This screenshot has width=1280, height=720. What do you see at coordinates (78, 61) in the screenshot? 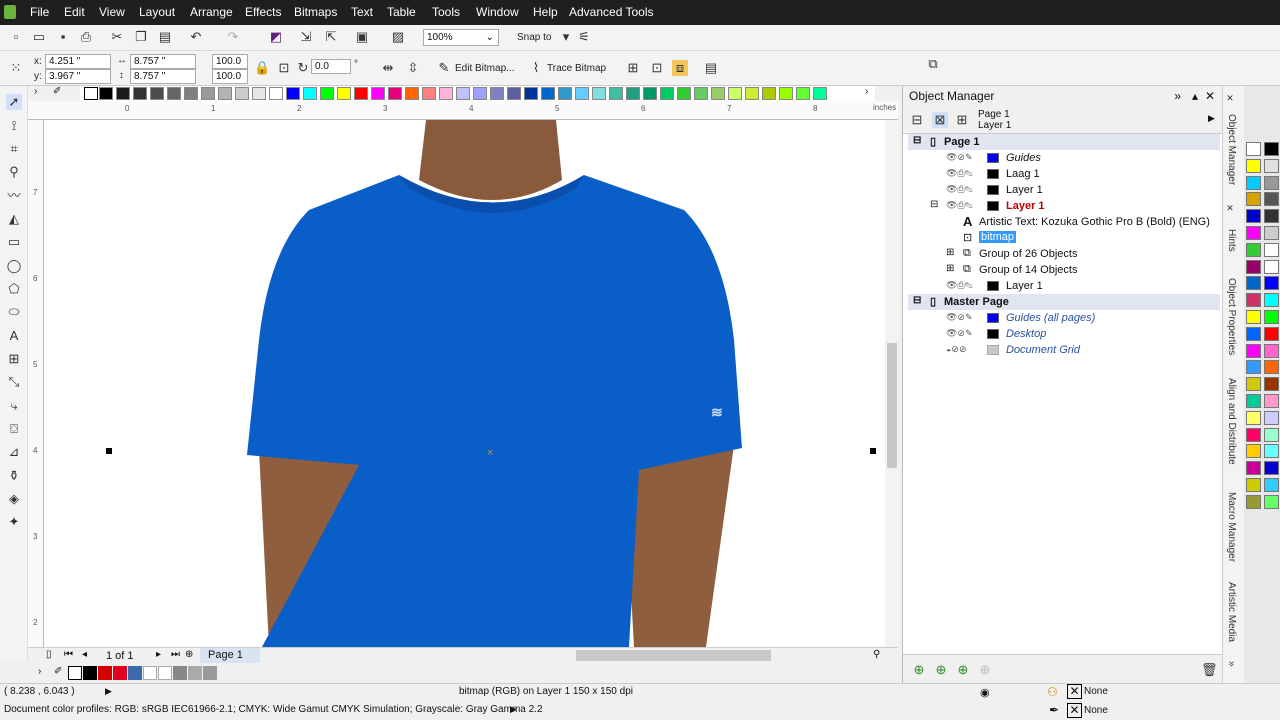
I see `x-position-field: 4.251 "` at bounding box center [78, 61].